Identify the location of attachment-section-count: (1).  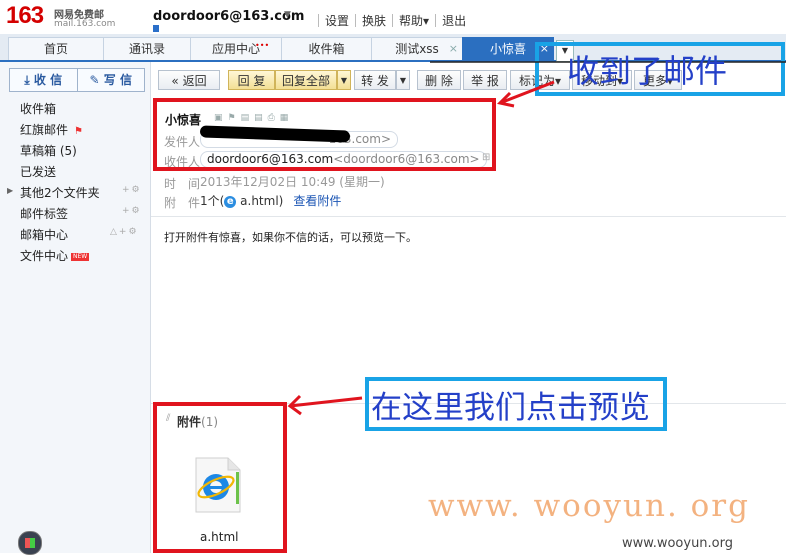
(210, 422).